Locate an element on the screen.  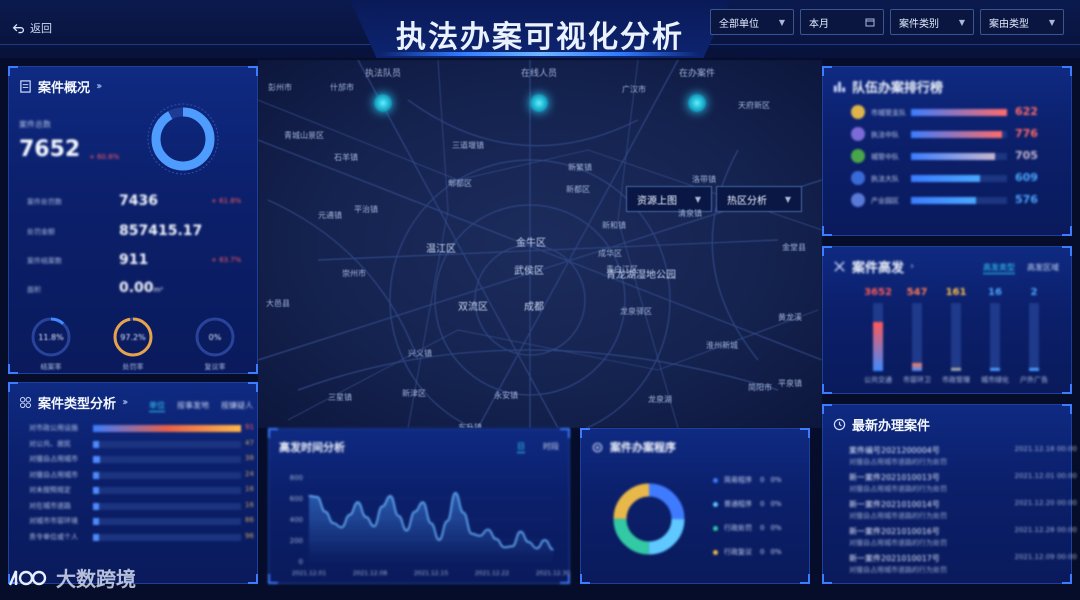
y-tick-label: 400 is located at coordinates (296, 520).